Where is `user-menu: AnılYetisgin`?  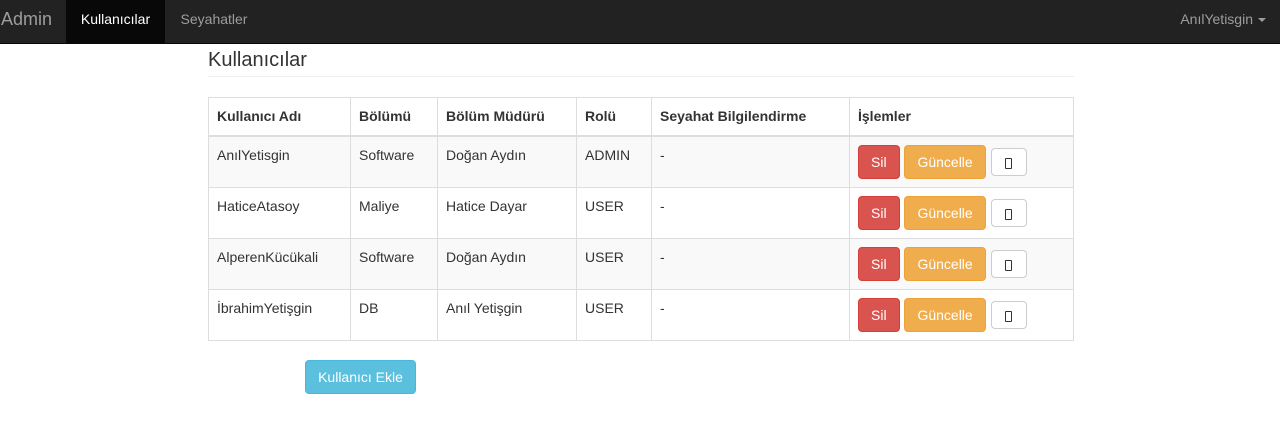
user-menu: AnılYetisgin is located at coordinates (1223, 22).